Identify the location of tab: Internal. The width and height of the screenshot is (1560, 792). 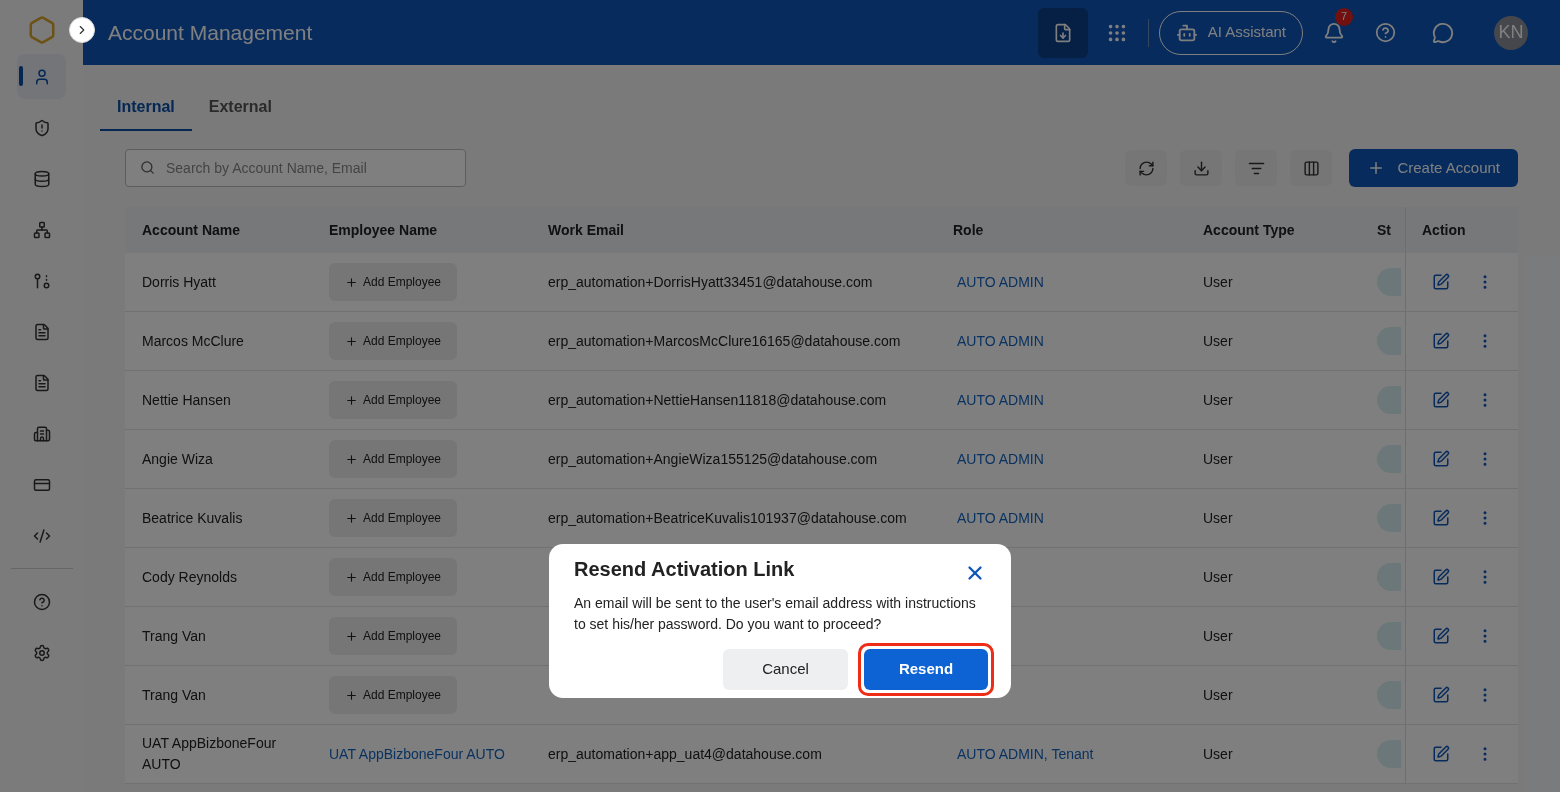
(146, 108).